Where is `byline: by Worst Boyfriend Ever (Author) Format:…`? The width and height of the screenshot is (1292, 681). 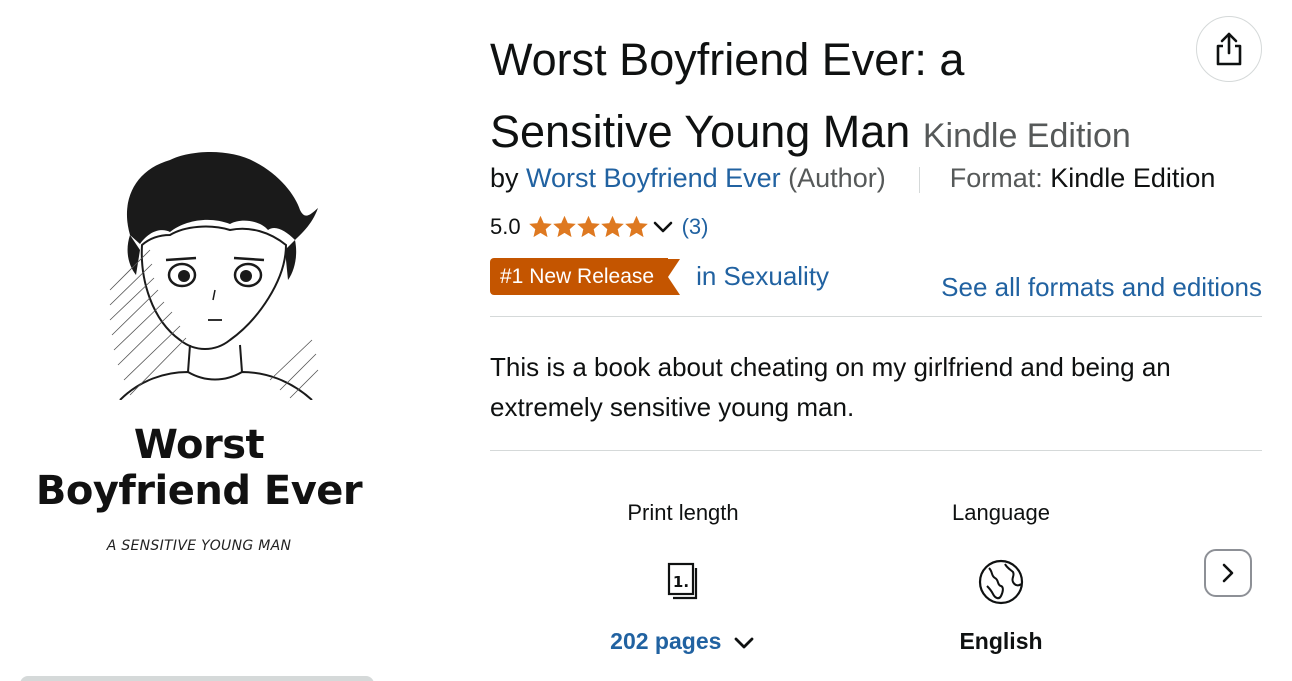
byline: by Worst Boyfriend Ever (Author) Format:… is located at coordinates (852, 178).